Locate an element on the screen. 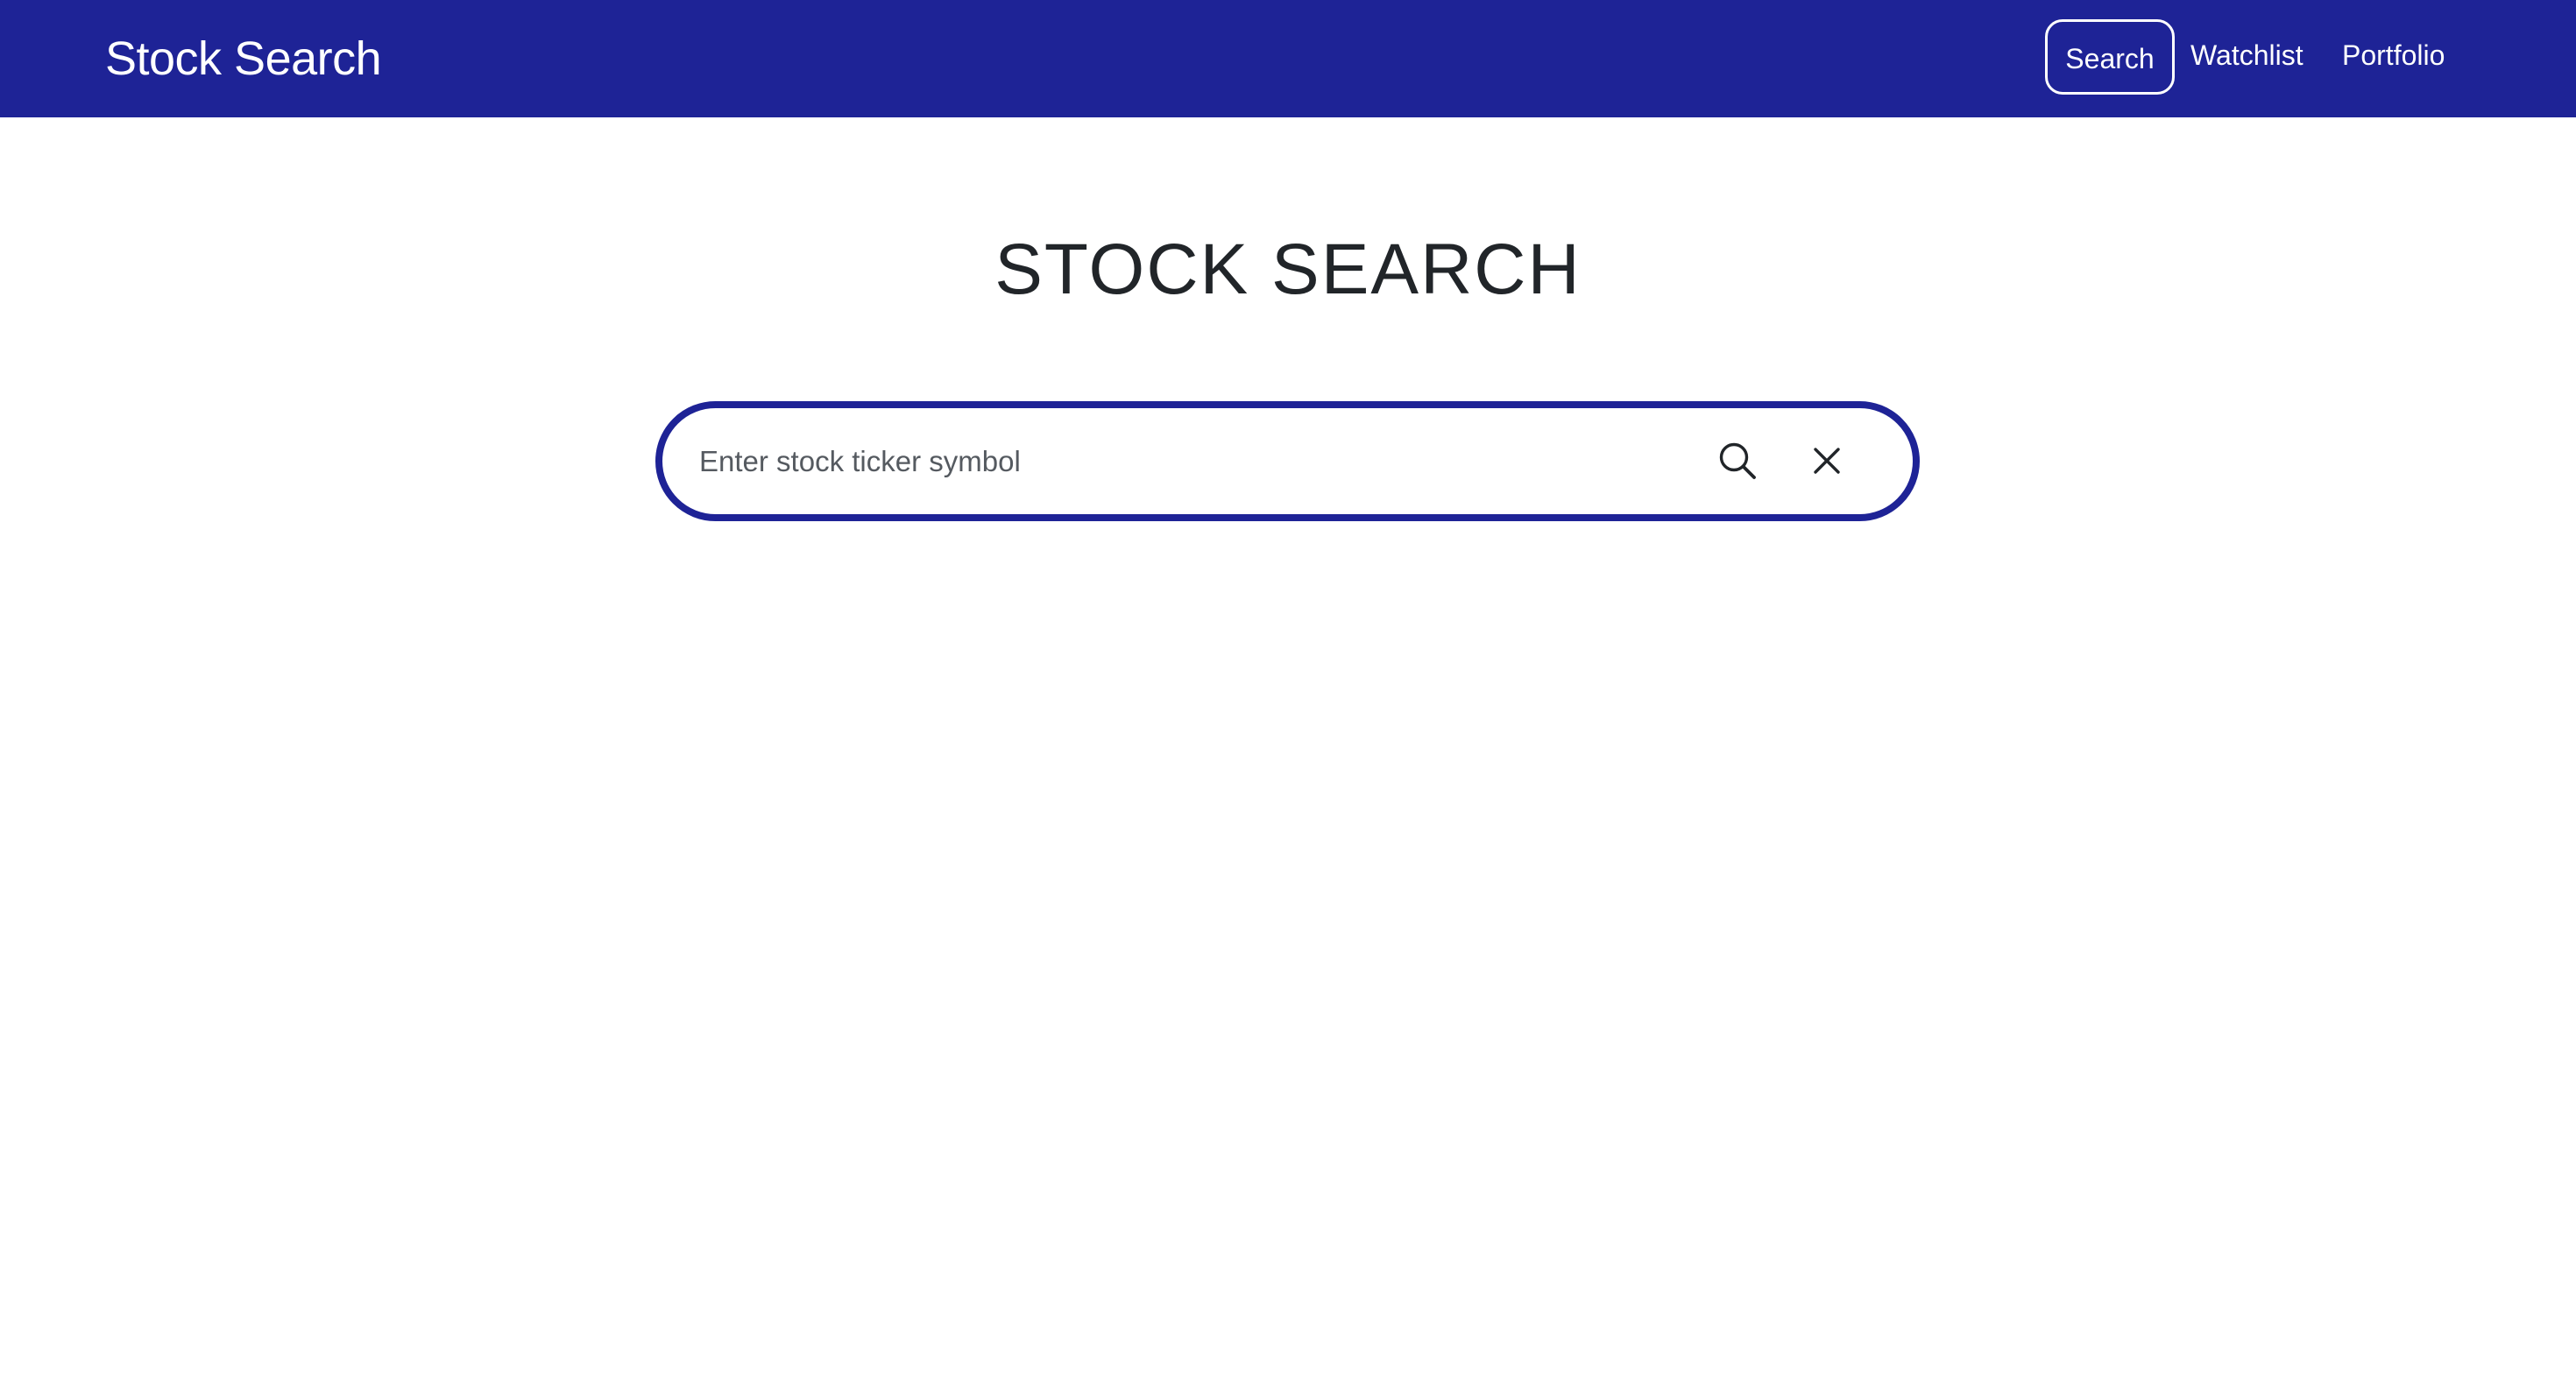  nav-item-portfolio: Portfolio is located at coordinates (2393, 55).